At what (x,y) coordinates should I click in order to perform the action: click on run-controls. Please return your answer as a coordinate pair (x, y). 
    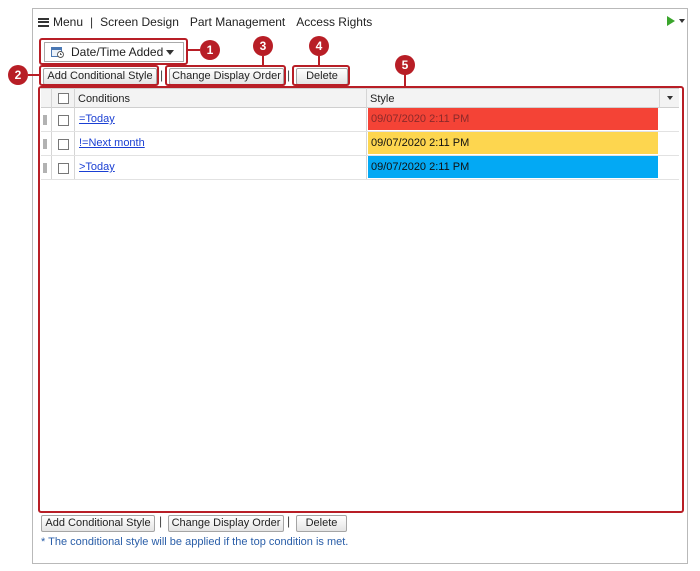
    Looking at the image, I should click on (676, 21).